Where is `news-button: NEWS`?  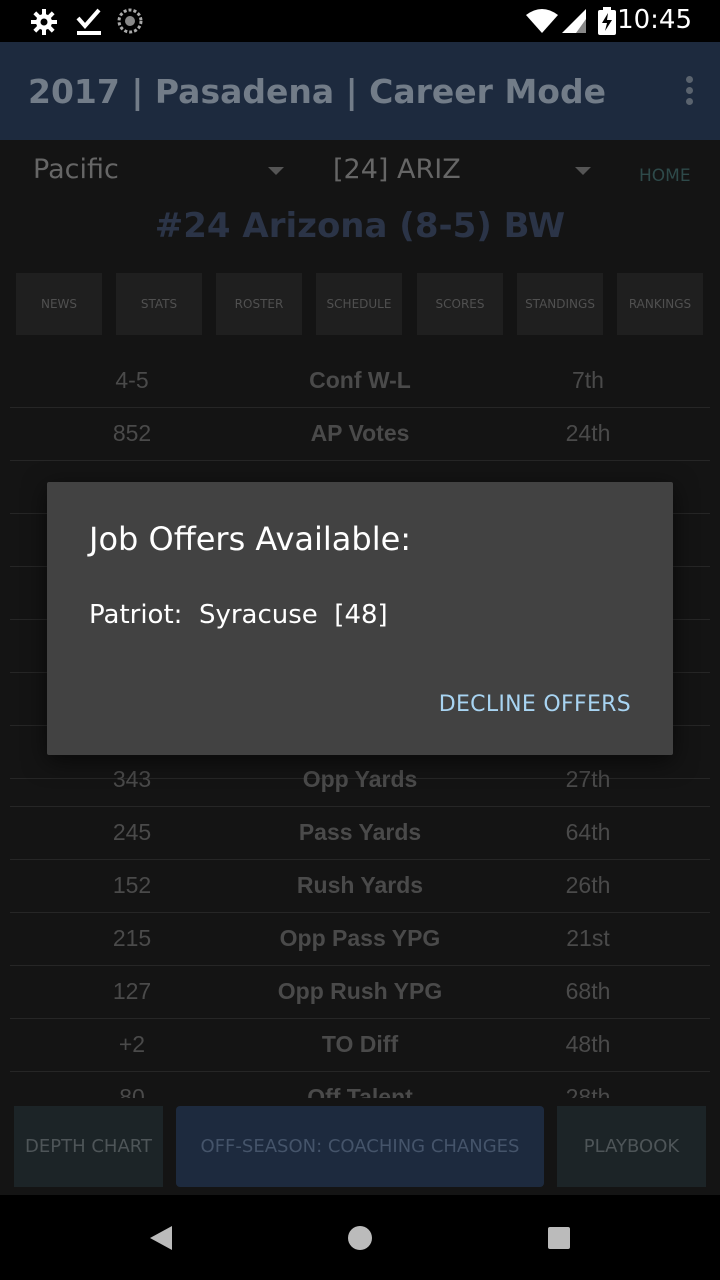
news-button: NEWS is located at coordinates (59, 304).